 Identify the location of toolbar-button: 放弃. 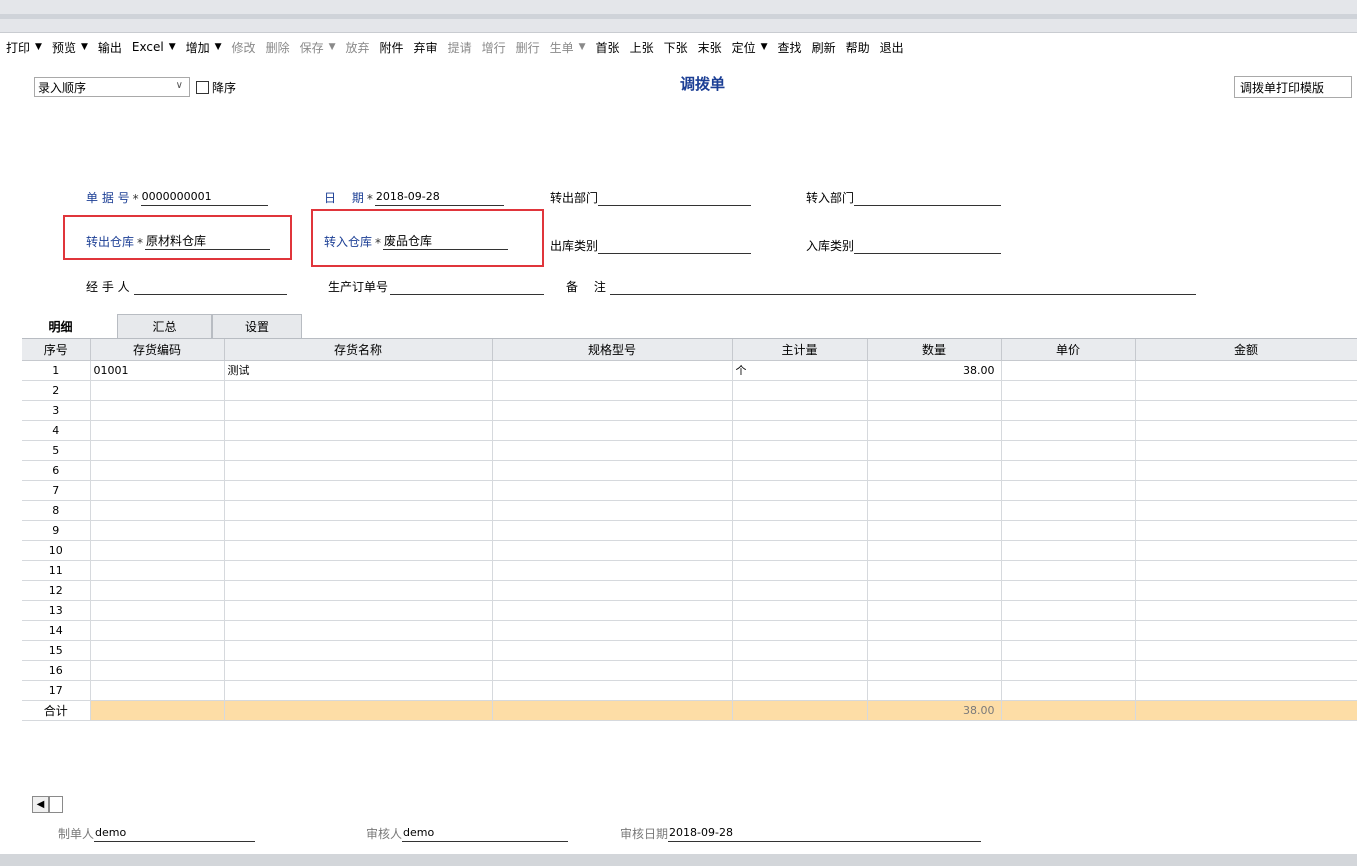
(359, 47).